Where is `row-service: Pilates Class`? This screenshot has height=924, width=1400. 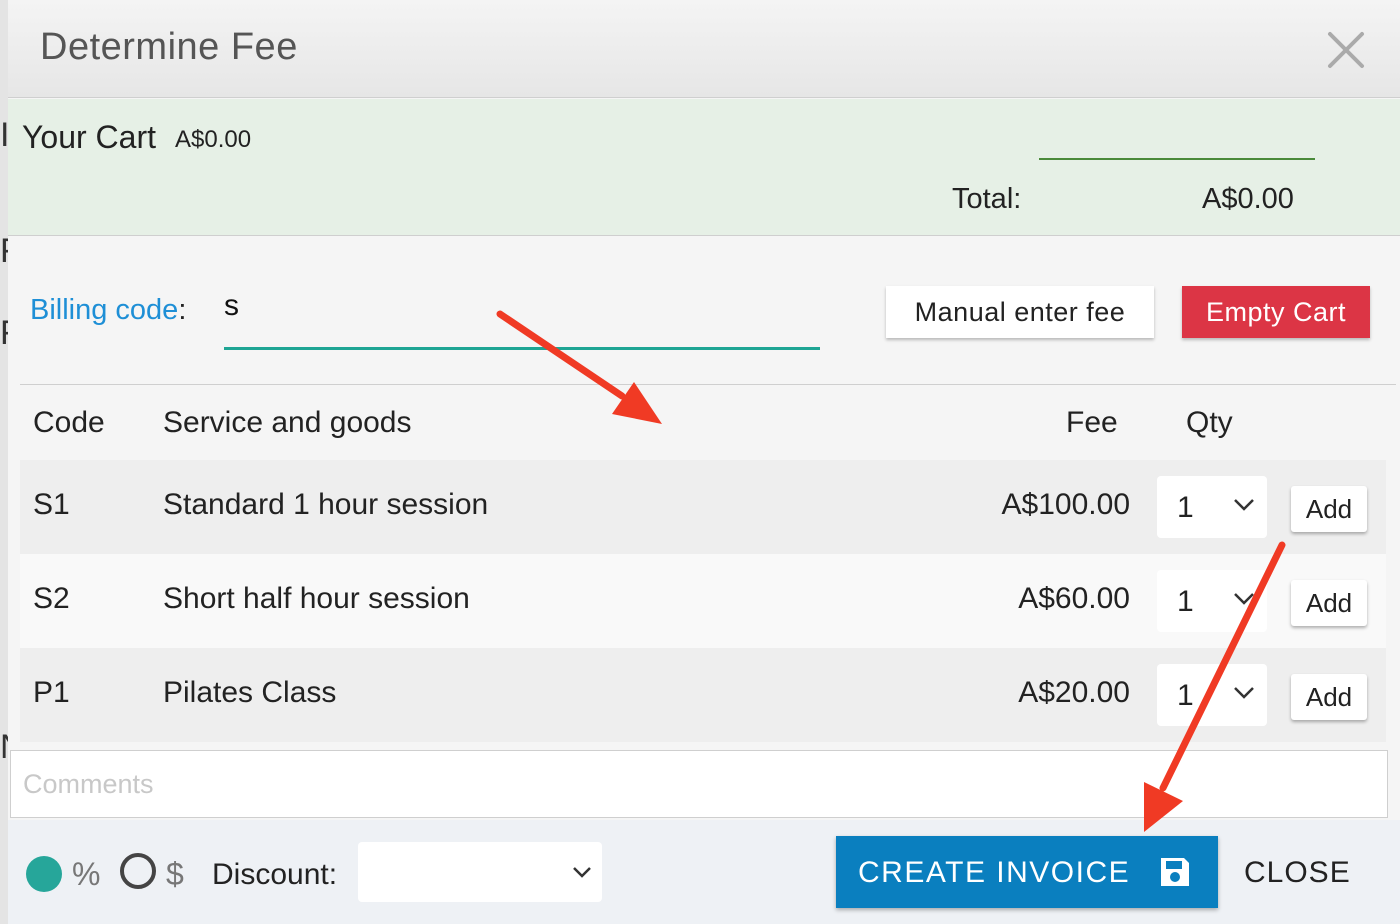 row-service: Pilates Class is located at coordinates (250, 692).